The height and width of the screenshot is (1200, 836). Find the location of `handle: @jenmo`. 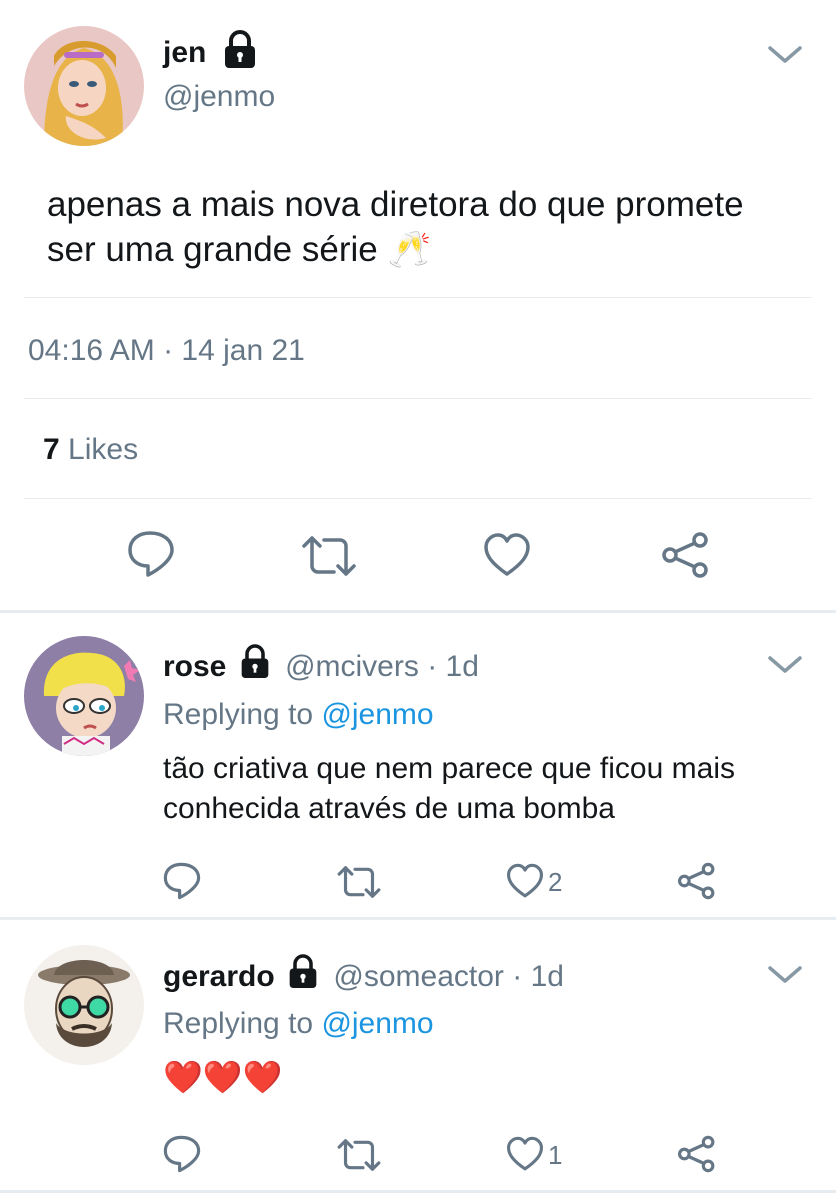

handle: @jenmo is located at coordinates (219, 97).